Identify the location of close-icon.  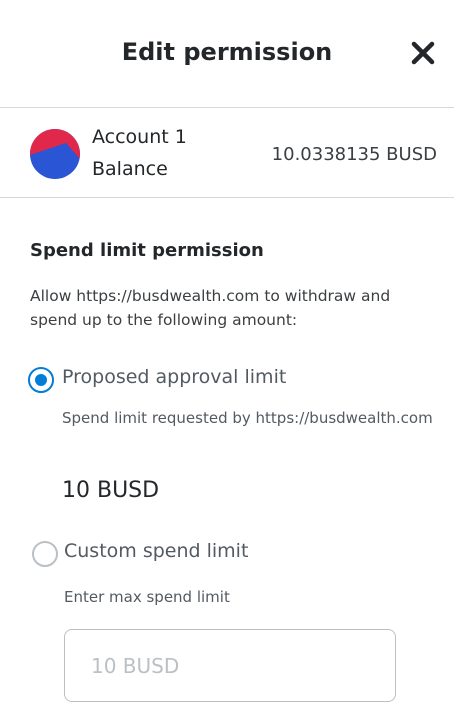
(423, 53).